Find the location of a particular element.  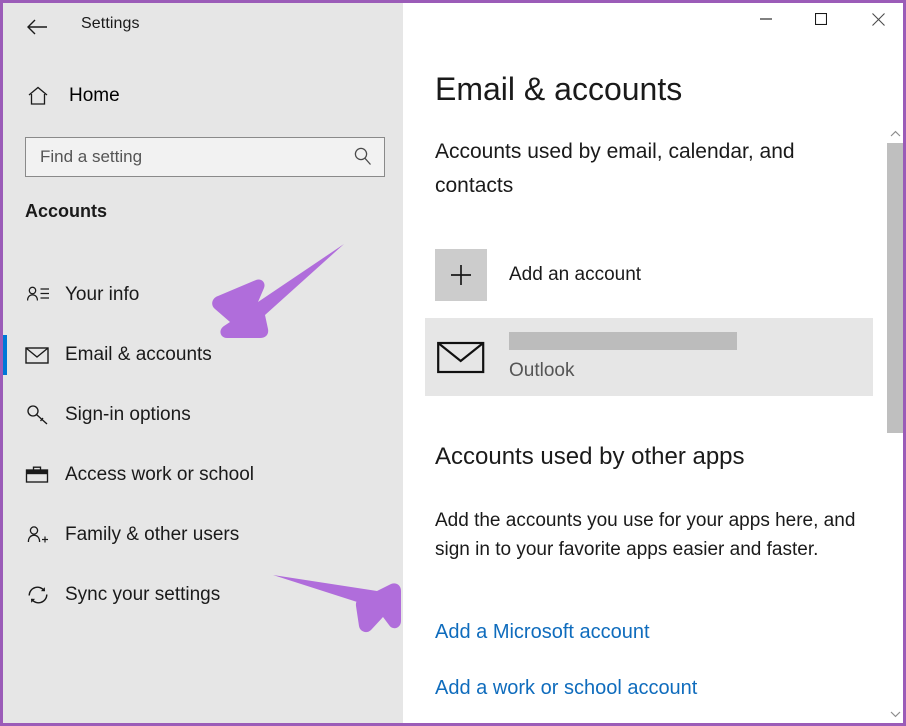

user-card-icon is located at coordinates (38, 295).